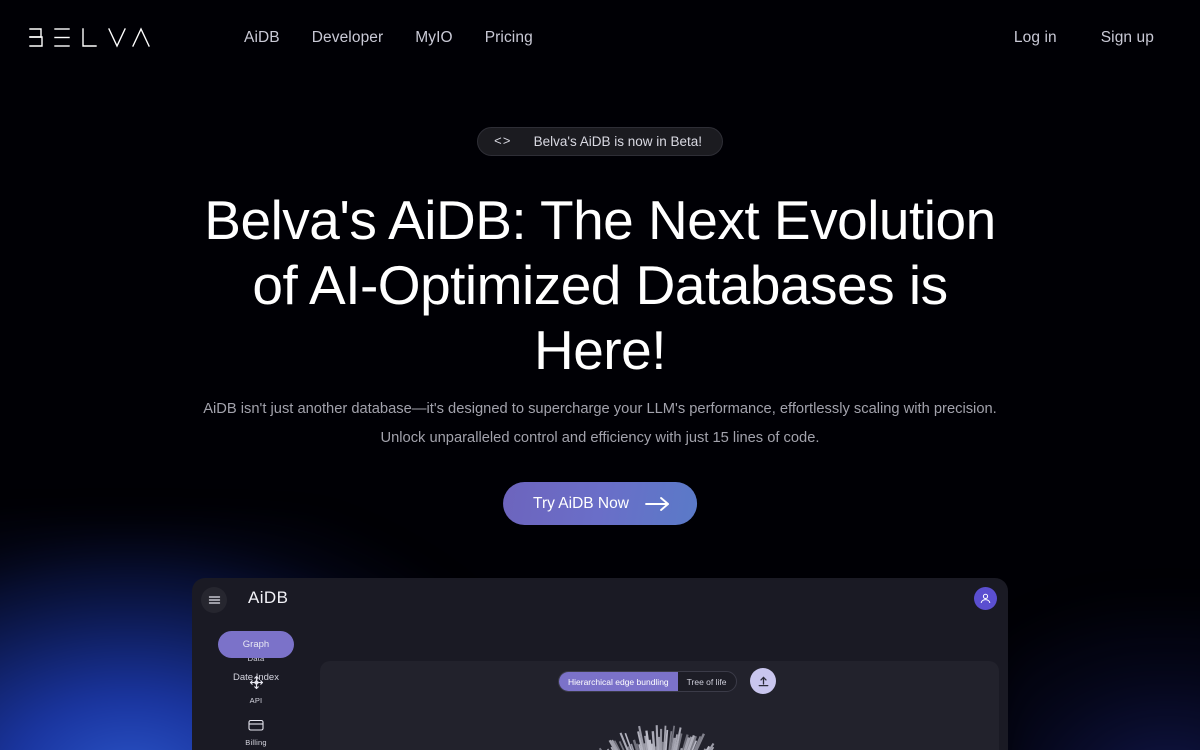 This screenshot has height=750, width=1200. What do you see at coordinates (600, 599) in the screenshot?
I see `mock-header: AiDB` at bounding box center [600, 599].